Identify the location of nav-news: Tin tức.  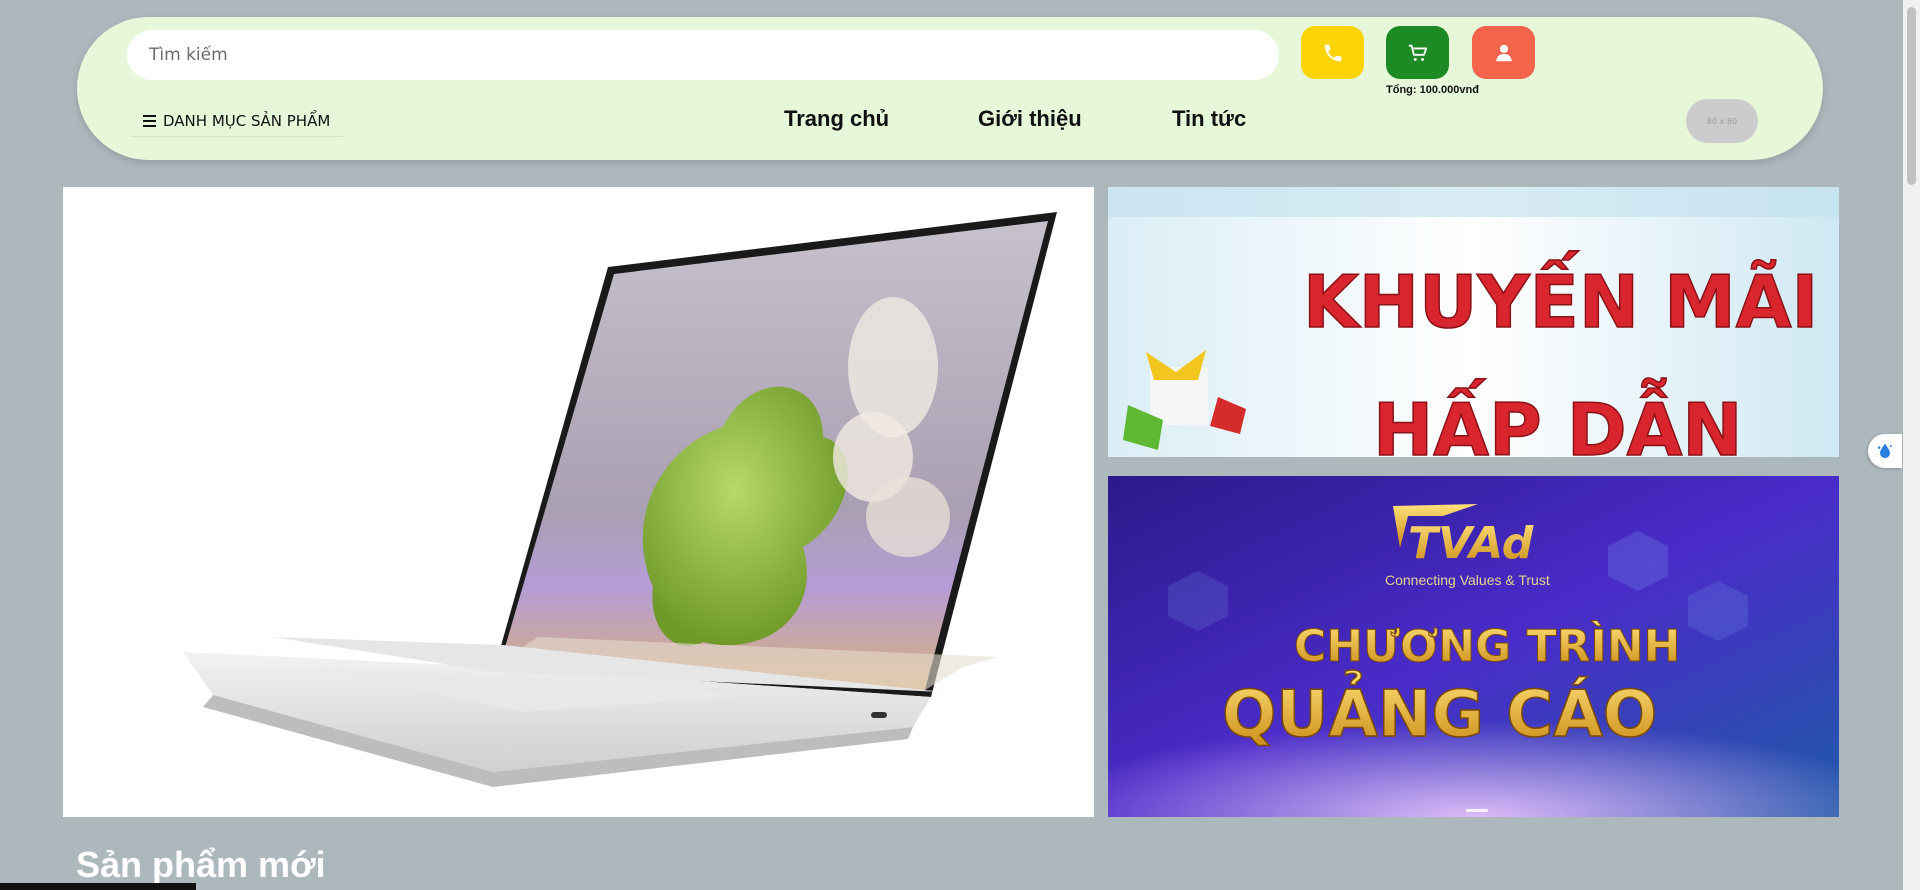
(1209, 119).